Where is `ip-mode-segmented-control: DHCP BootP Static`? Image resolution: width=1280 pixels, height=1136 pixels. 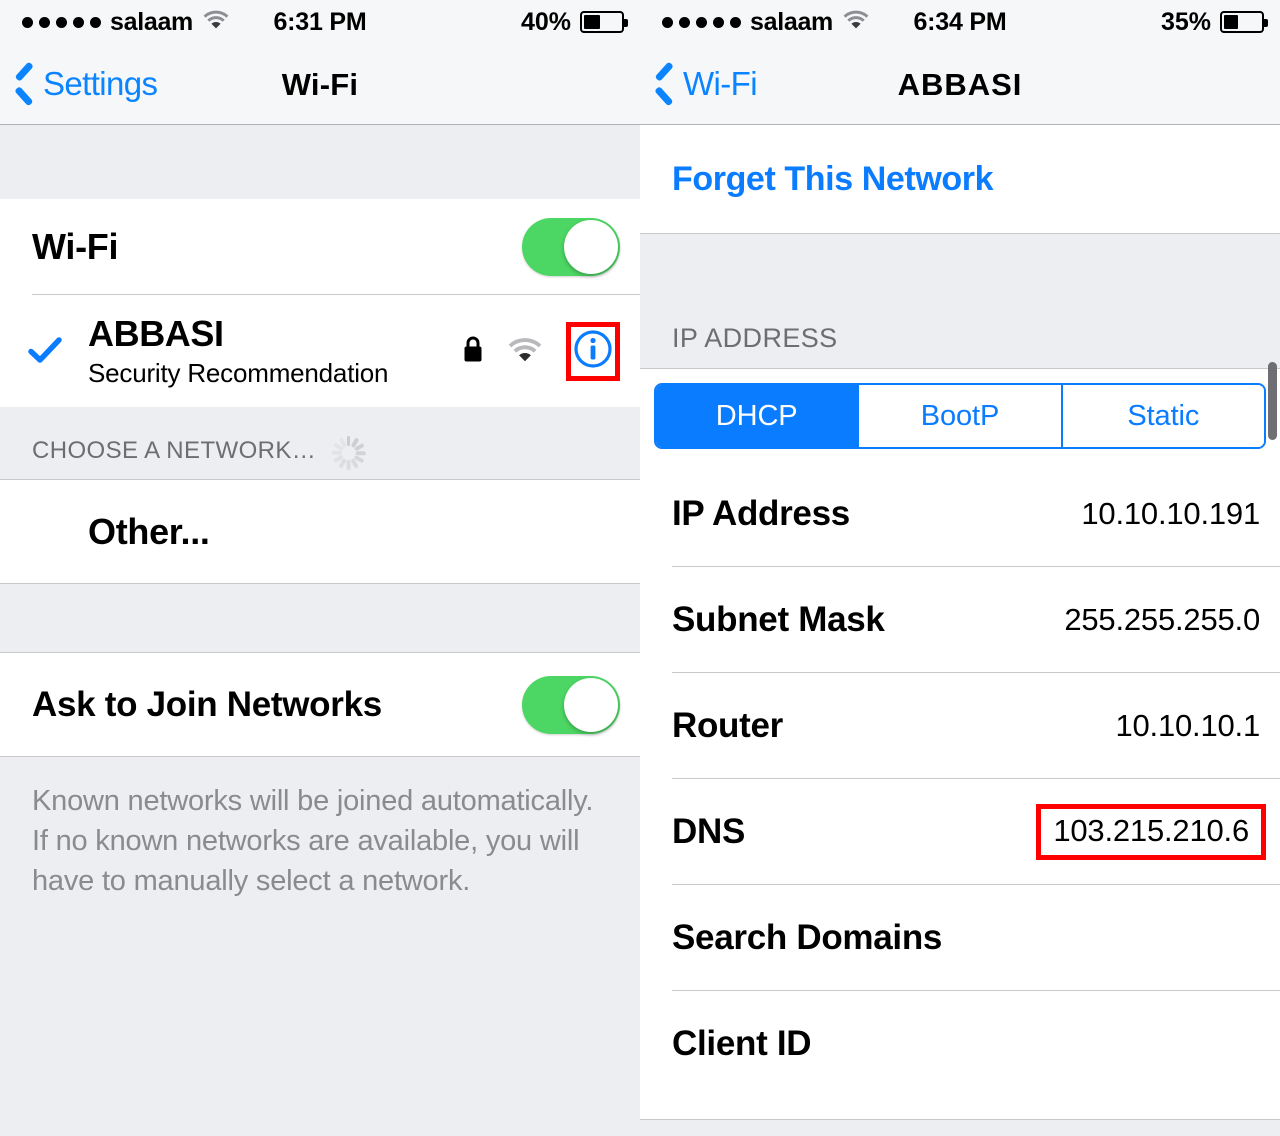 ip-mode-segmented-control: DHCP BootP Static is located at coordinates (960, 416).